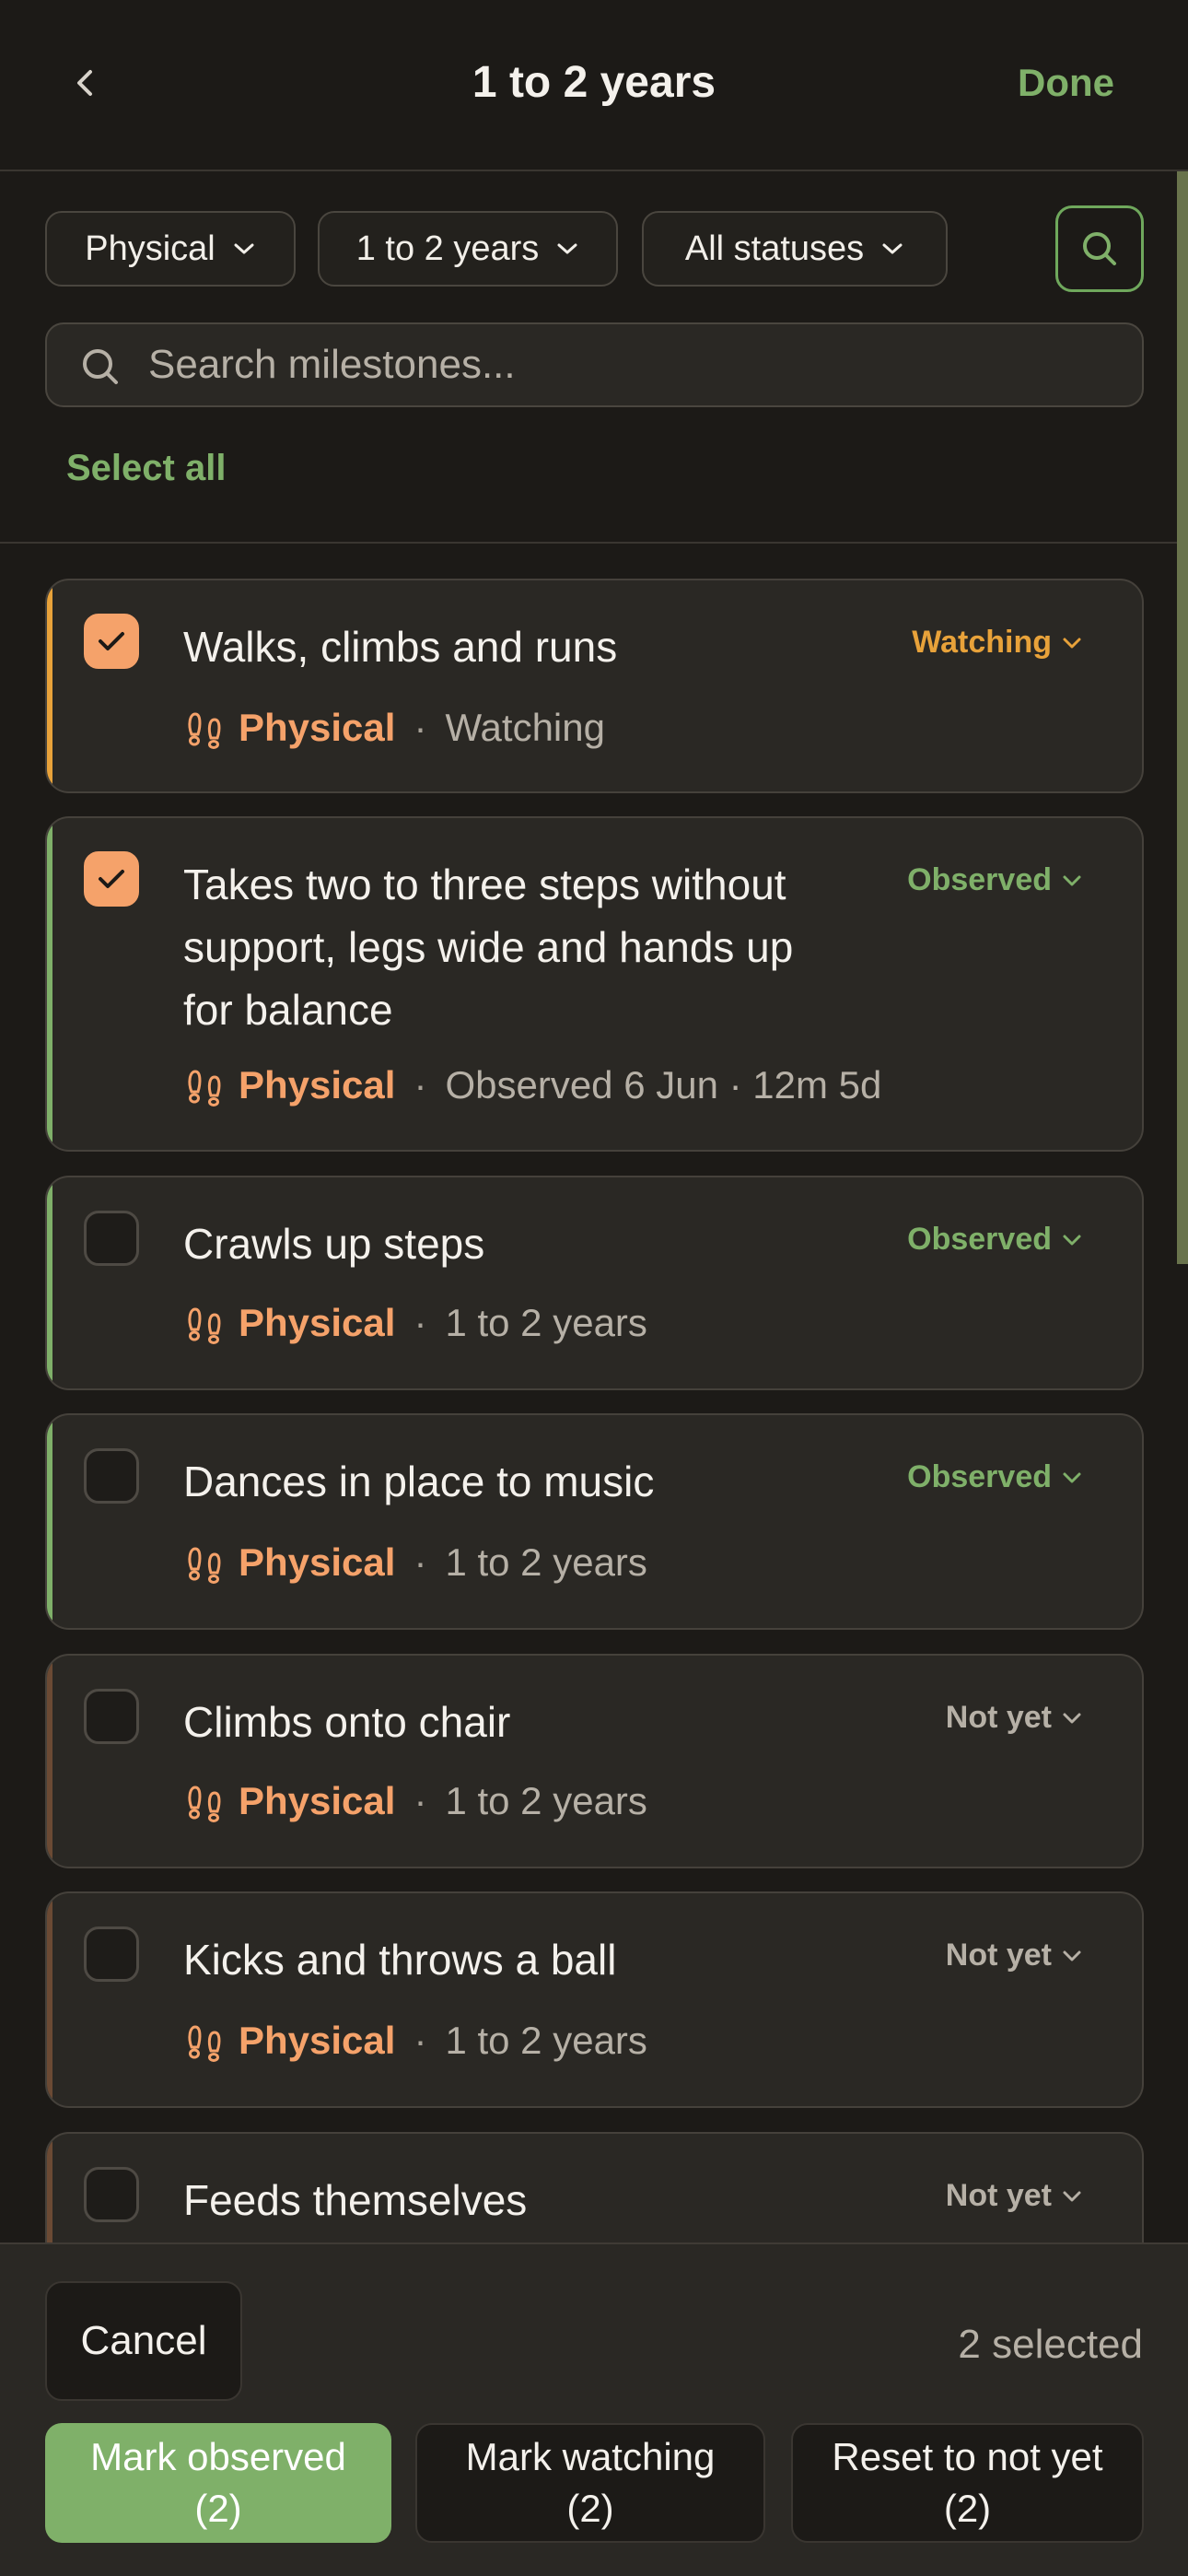 The width and height of the screenshot is (1188, 2576). I want to click on milestone-title: Climbs onto chair, so click(347, 1722).